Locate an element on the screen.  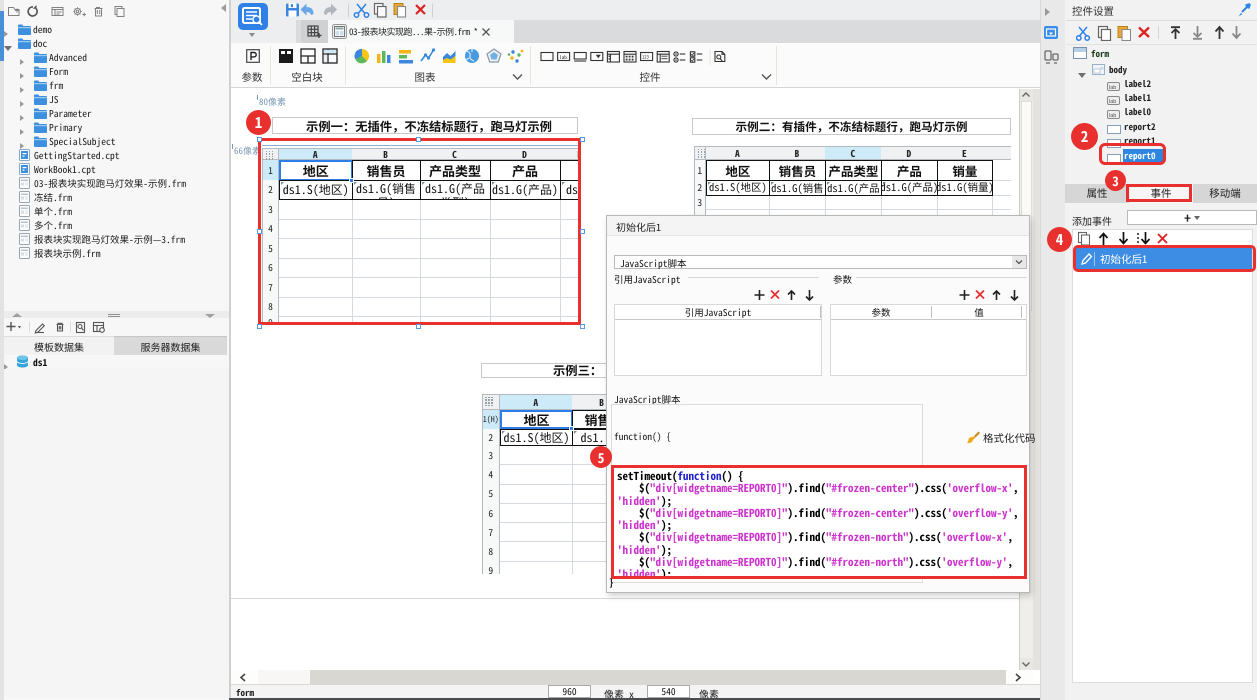
svg-text: 123 is located at coordinates (645, 58).